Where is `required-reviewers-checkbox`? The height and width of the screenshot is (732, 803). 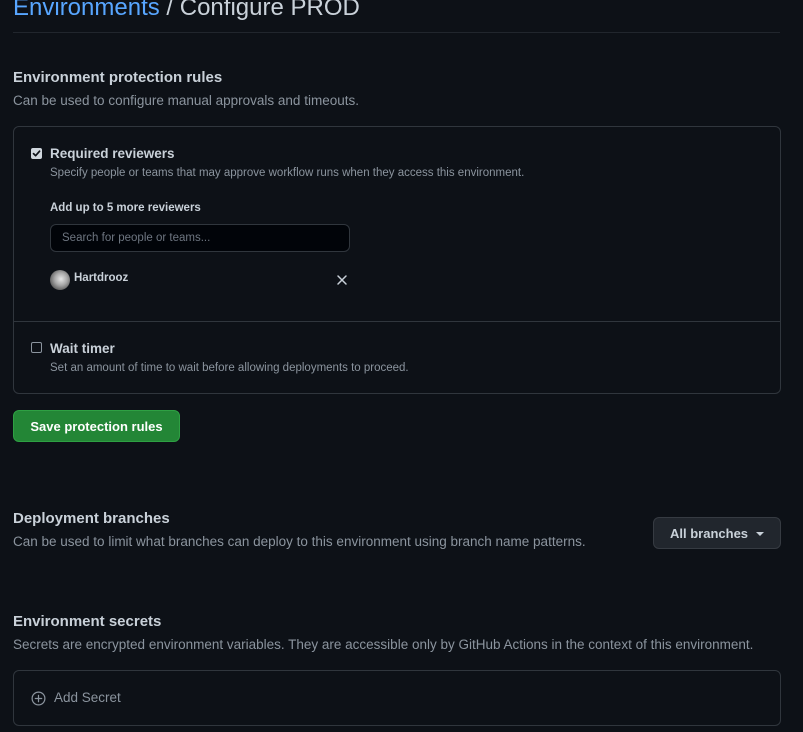 required-reviewers-checkbox is located at coordinates (36, 153).